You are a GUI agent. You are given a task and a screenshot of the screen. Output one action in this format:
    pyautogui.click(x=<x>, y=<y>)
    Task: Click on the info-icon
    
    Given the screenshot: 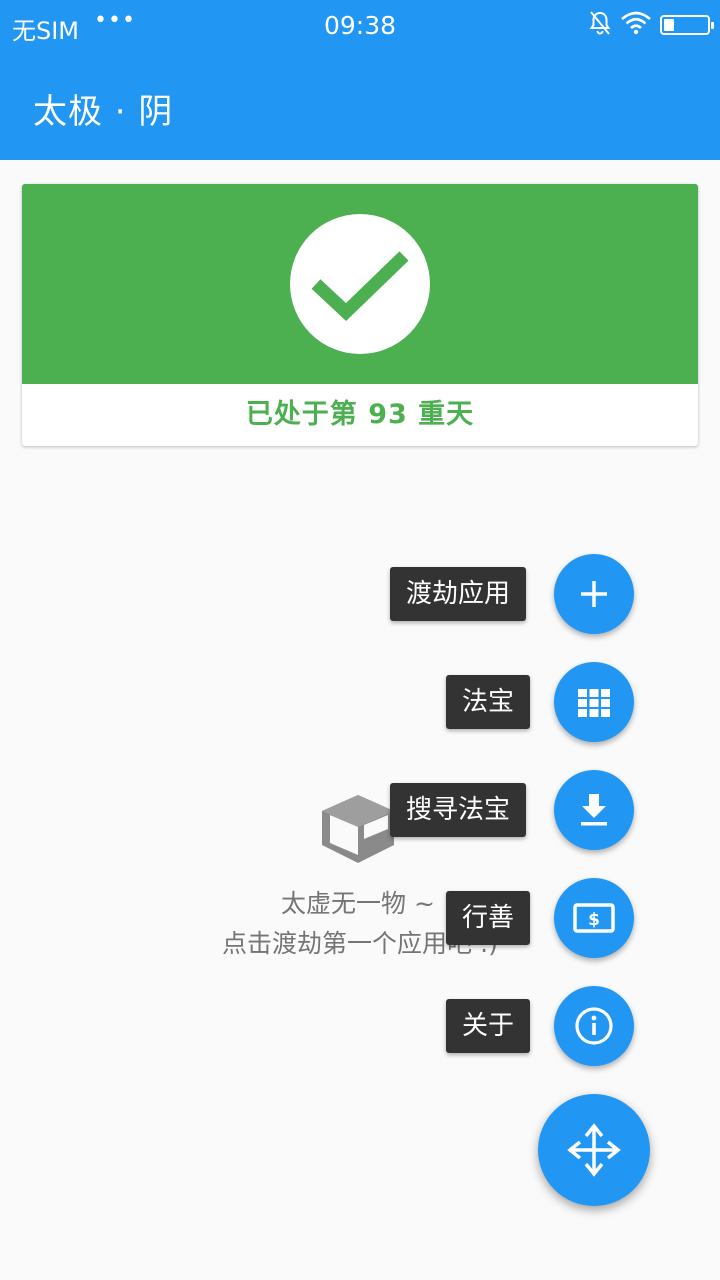 What is the action you would take?
    pyautogui.click(x=594, y=1026)
    